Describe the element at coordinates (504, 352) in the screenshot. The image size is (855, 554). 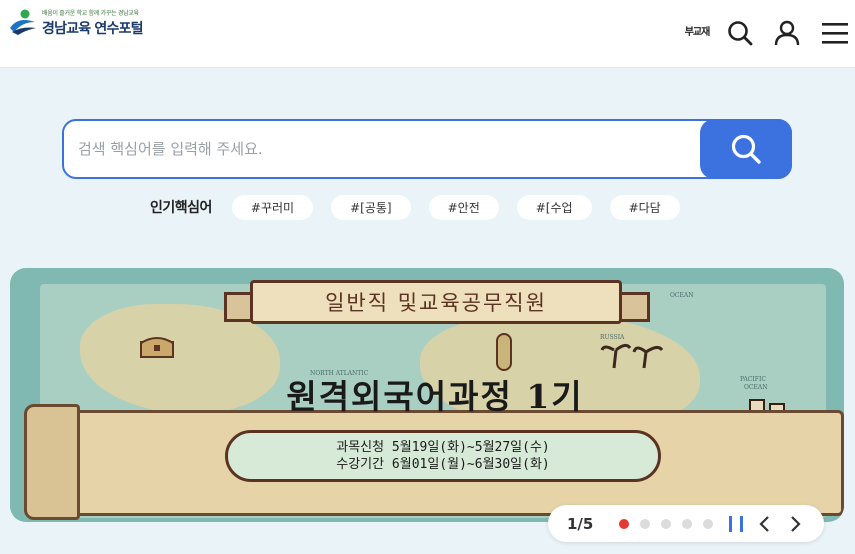
I see `cactus-icon` at that location.